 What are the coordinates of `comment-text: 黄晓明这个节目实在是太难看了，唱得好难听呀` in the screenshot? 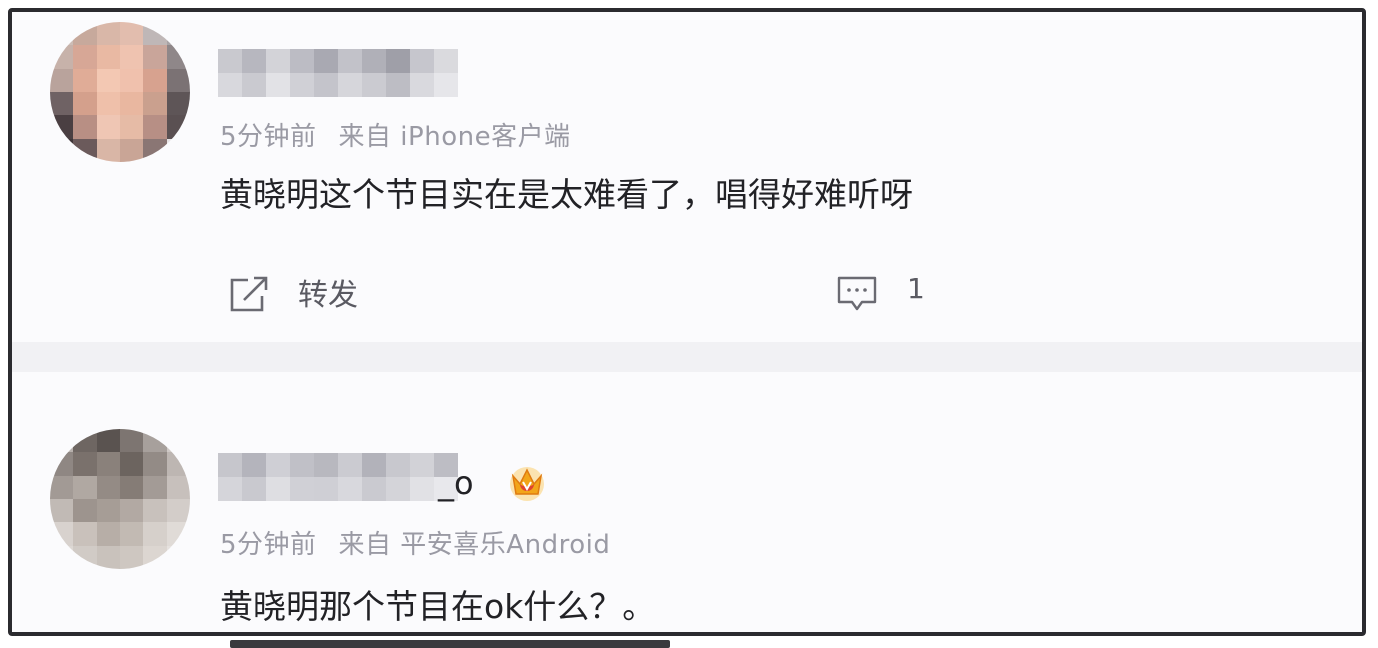 It's located at (566, 194).